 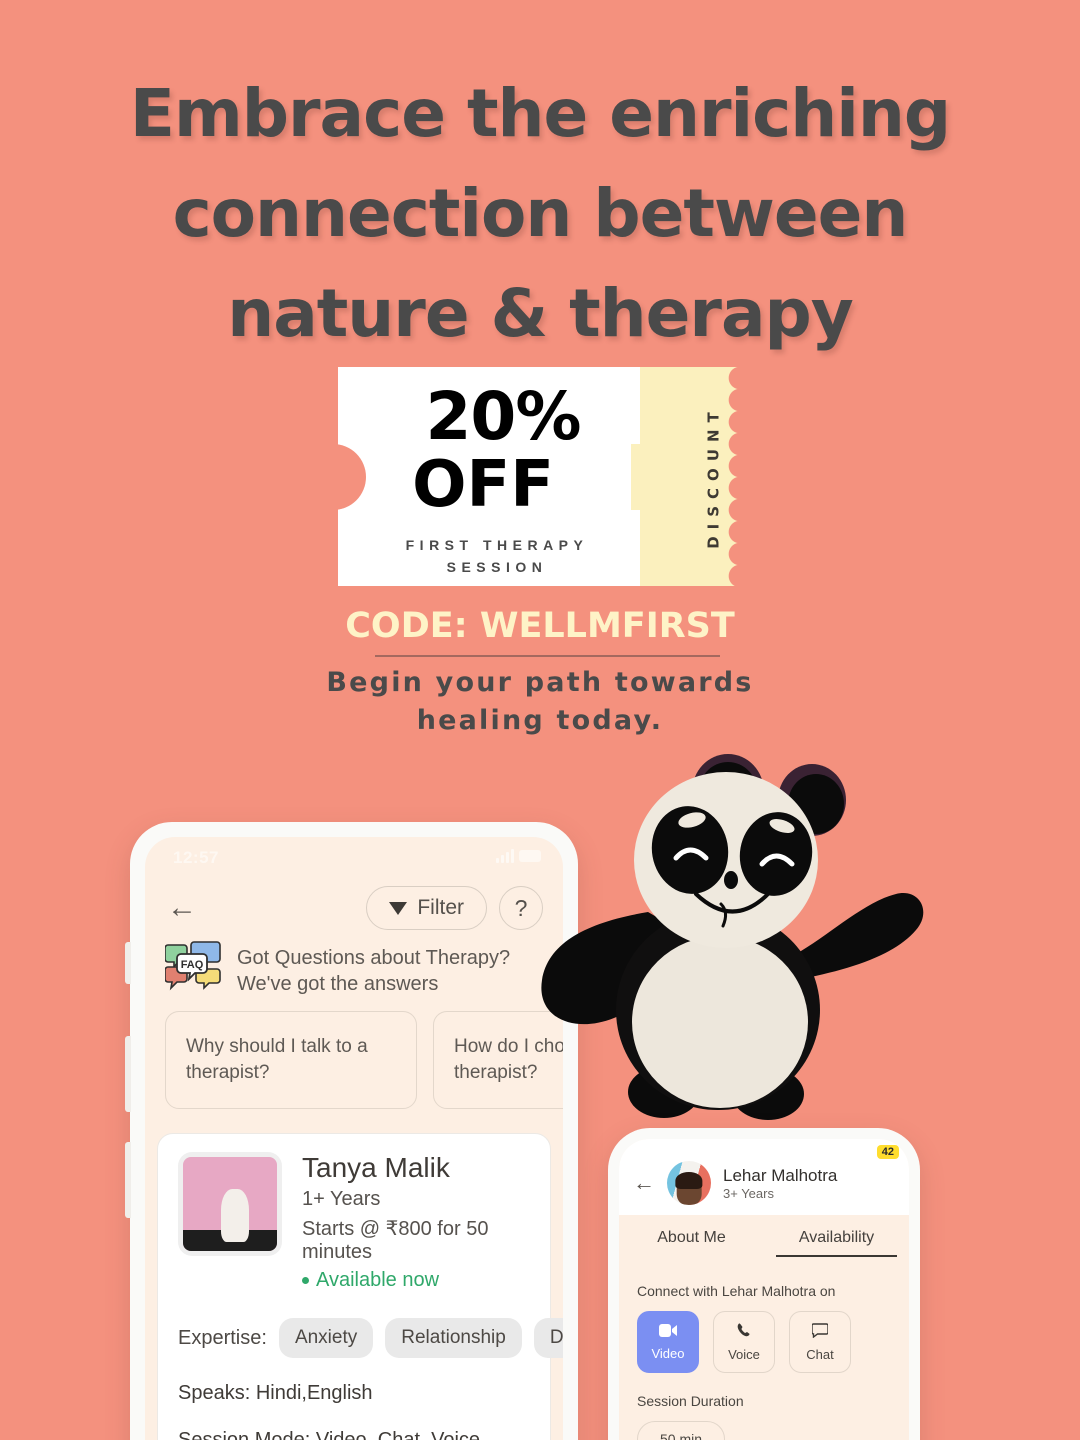 What do you see at coordinates (540, 626) in the screenshot?
I see `promo-code: CODE: WELLMFIRST` at bounding box center [540, 626].